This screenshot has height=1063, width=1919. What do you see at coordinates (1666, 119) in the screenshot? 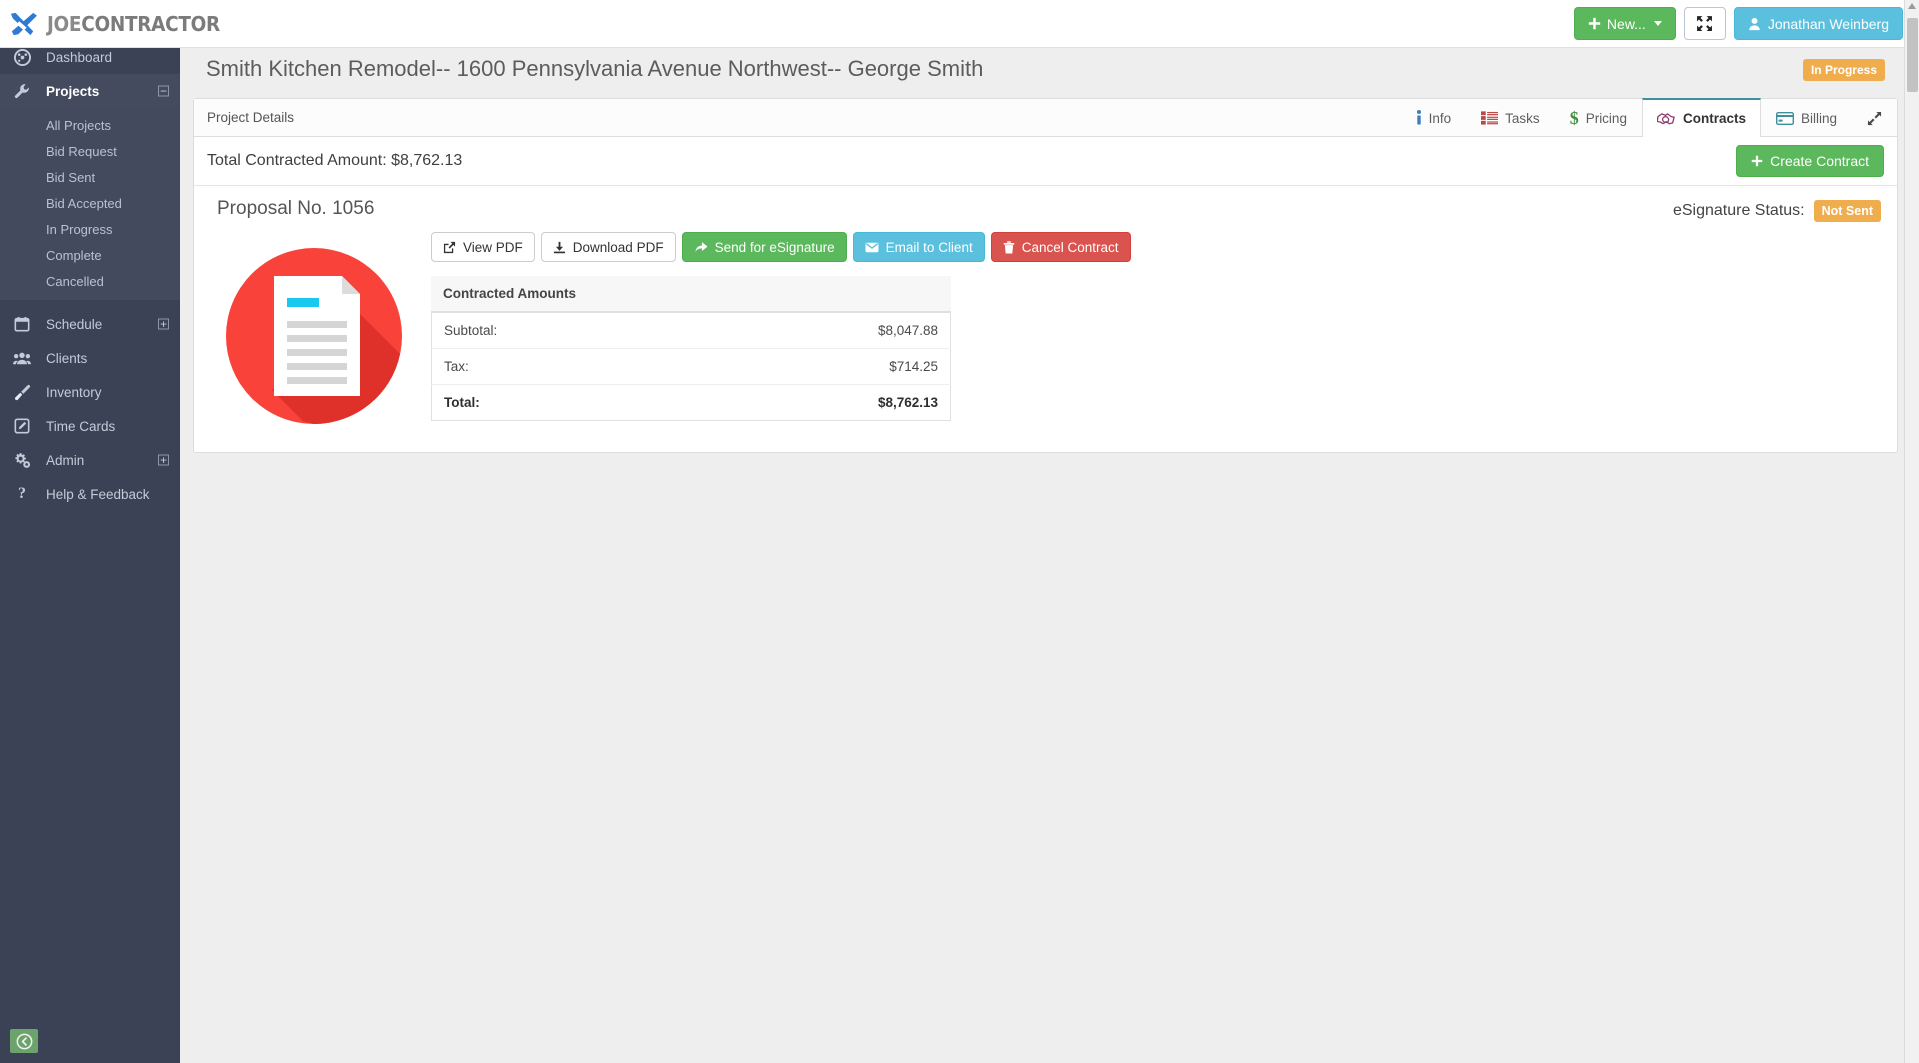
I see `handshake-icon` at bounding box center [1666, 119].